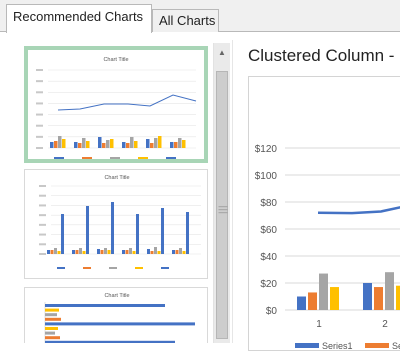 This screenshot has width=400, height=351. What do you see at coordinates (268, 257) in the screenshot?
I see `y-tick-label: $40` at bounding box center [268, 257].